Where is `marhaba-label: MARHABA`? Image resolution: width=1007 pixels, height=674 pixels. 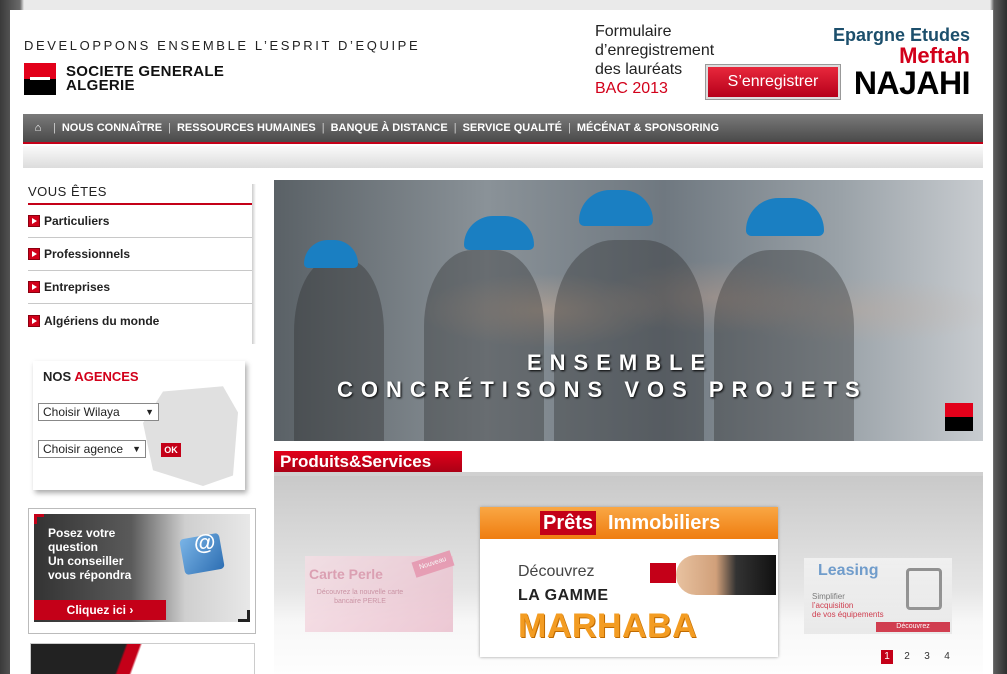 marhaba-label: MARHABA is located at coordinates (608, 626).